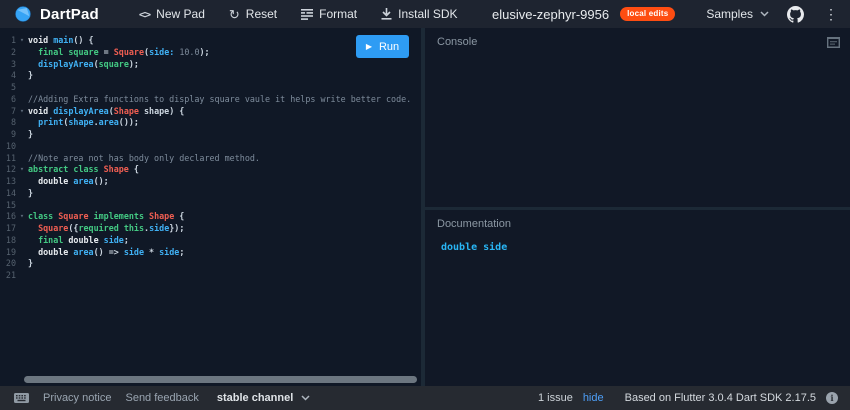 The image size is (850, 410). Describe the element at coordinates (648, 14) in the screenshot. I see `local-edits-badge: local edits` at that location.